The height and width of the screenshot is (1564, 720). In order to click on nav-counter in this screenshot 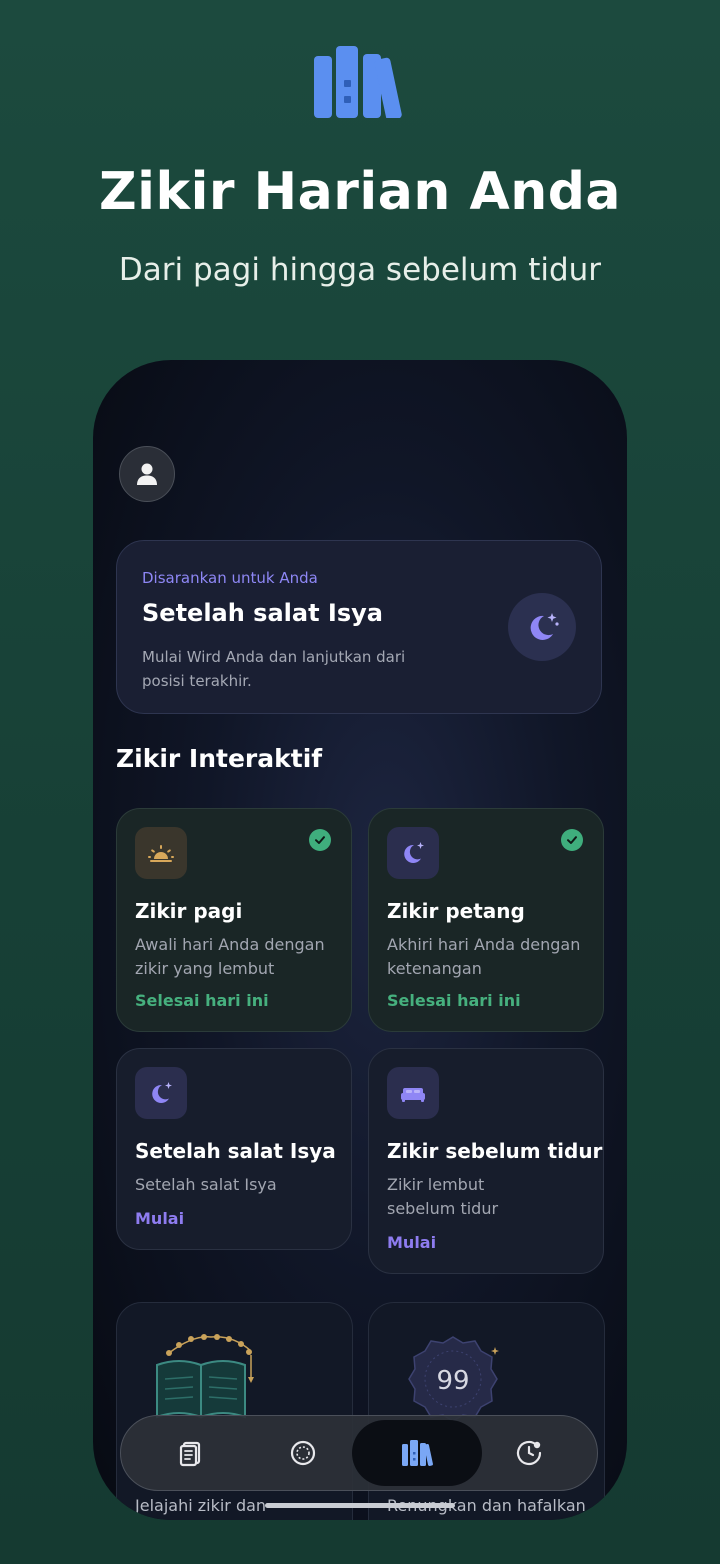, I will do `click(303, 1453)`.